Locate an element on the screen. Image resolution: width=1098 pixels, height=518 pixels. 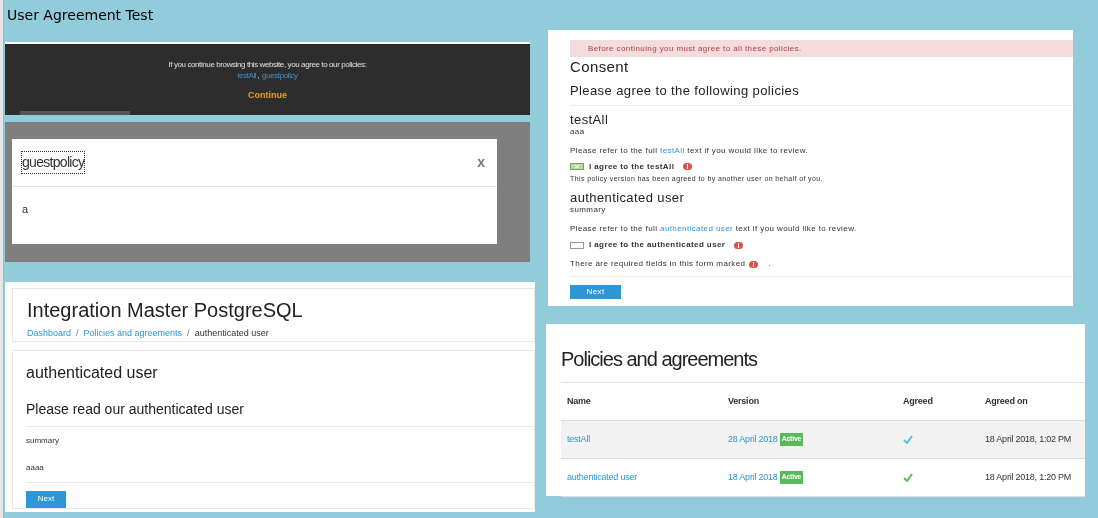
consent-subtitle: Please agree to the following policies is located at coordinates (821, 93).